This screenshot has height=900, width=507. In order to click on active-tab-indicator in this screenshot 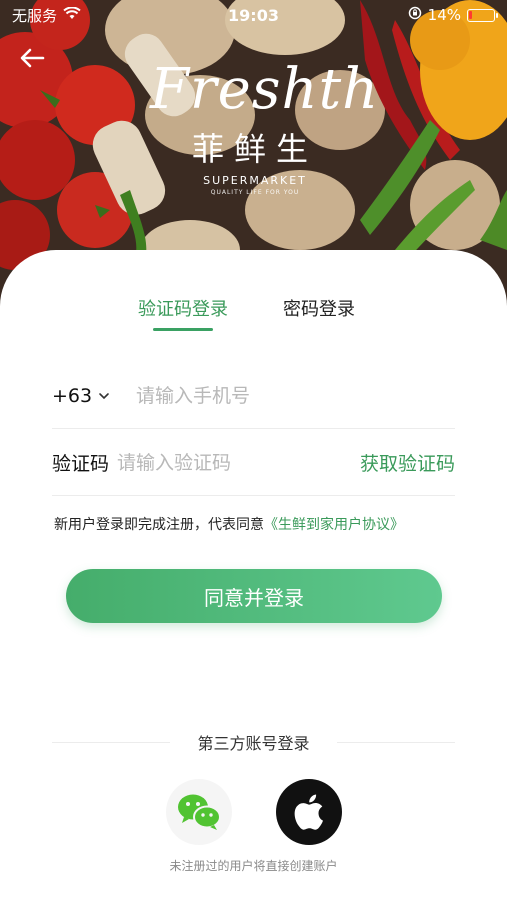, I will do `click(183, 329)`.